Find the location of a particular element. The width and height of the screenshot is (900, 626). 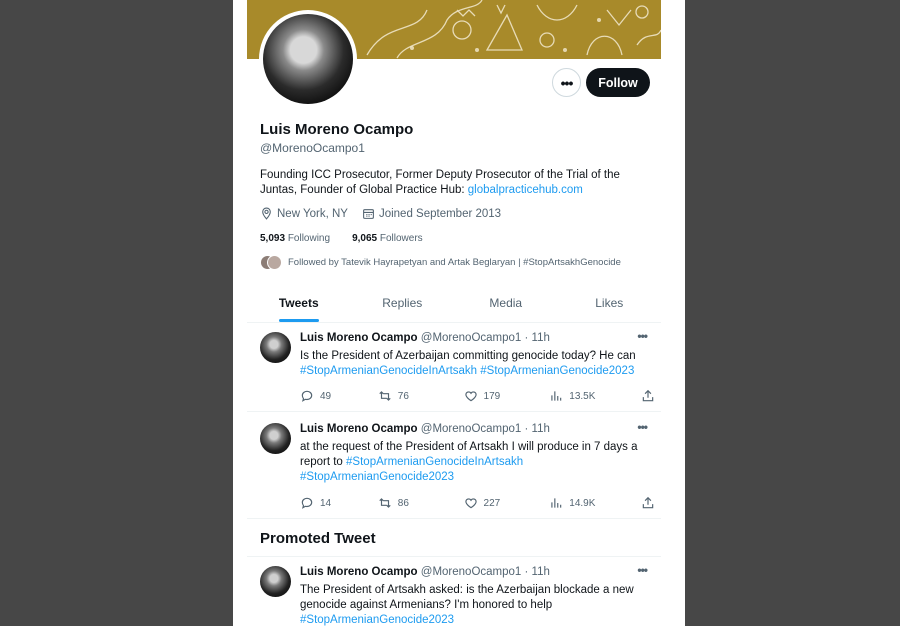

like-count: 227 is located at coordinates (492, 503).